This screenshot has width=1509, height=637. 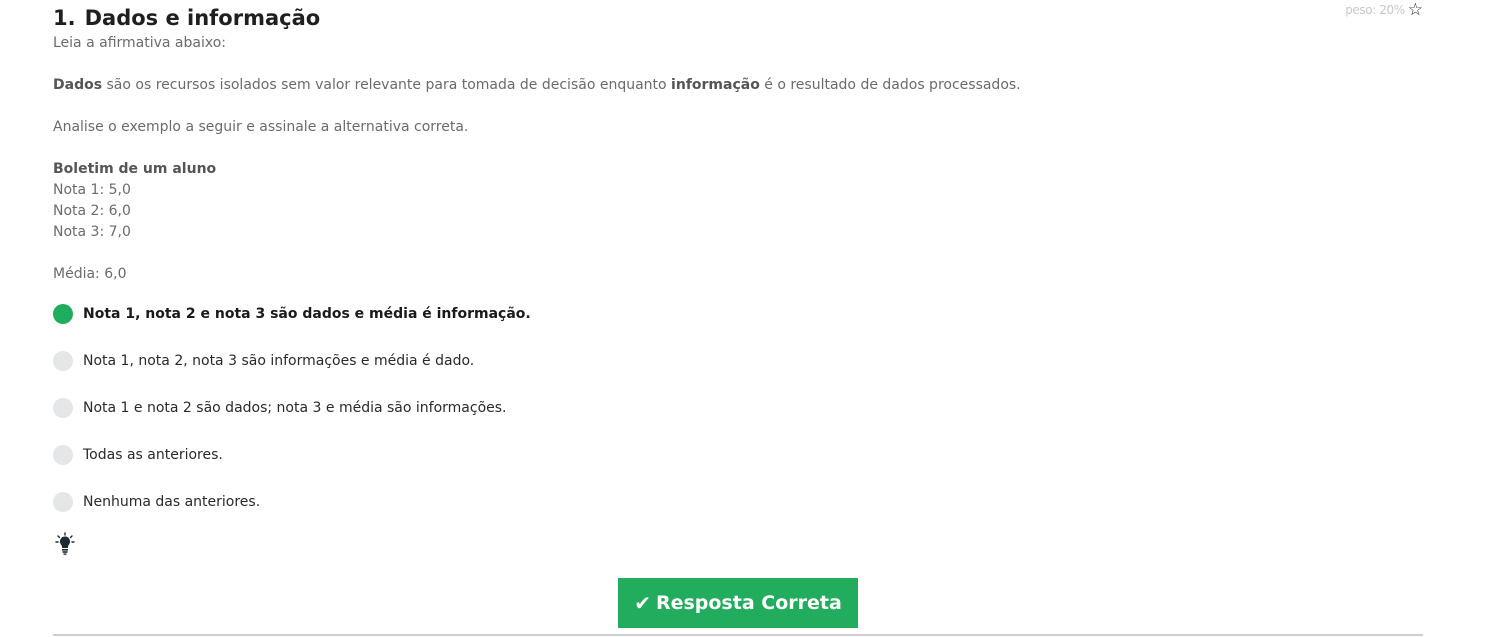 What do you see at coordinates (642, 603) in the screenshot?
I see `checkmark-icon: ✔` at bounding box center [642, 603].